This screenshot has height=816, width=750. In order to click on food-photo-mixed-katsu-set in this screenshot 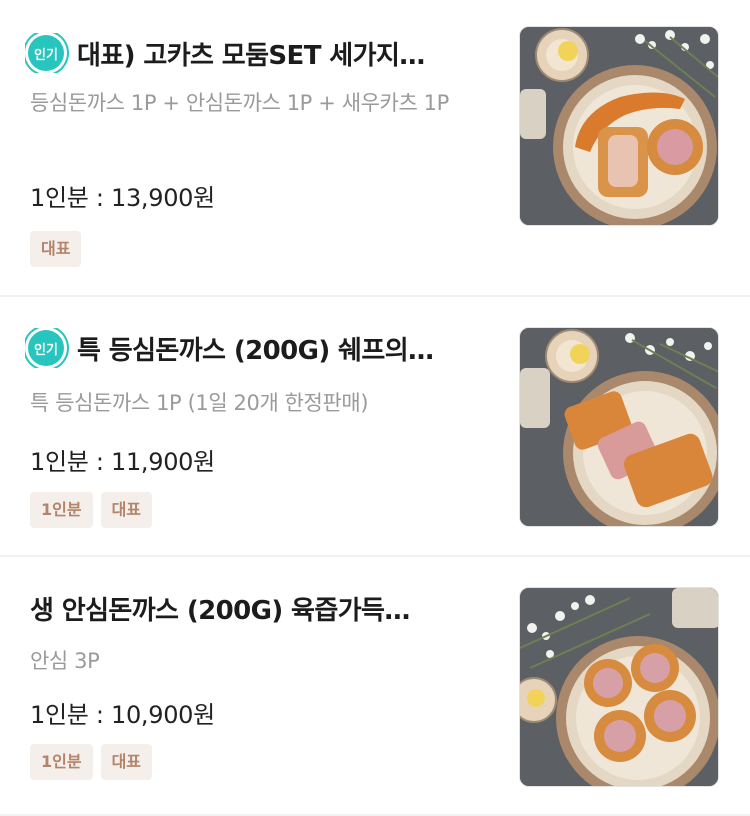, I will do `click(619, 126)`.